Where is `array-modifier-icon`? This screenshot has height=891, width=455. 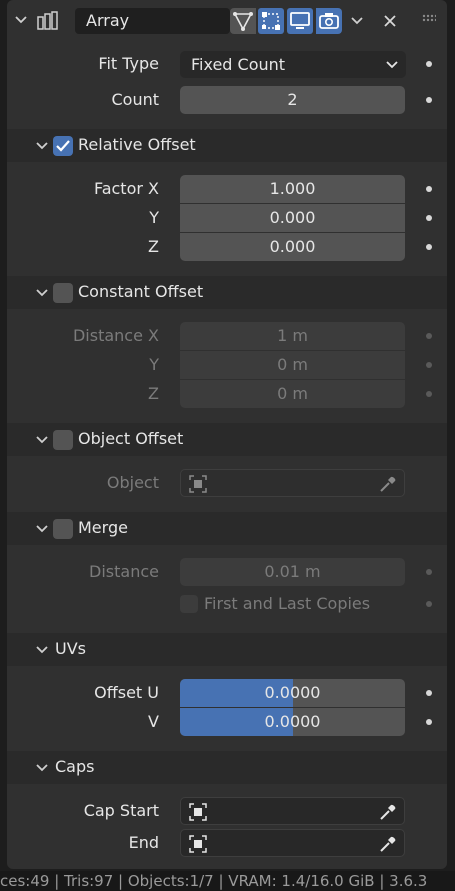
array-modifier-icon is located at coordinates (47, 20).